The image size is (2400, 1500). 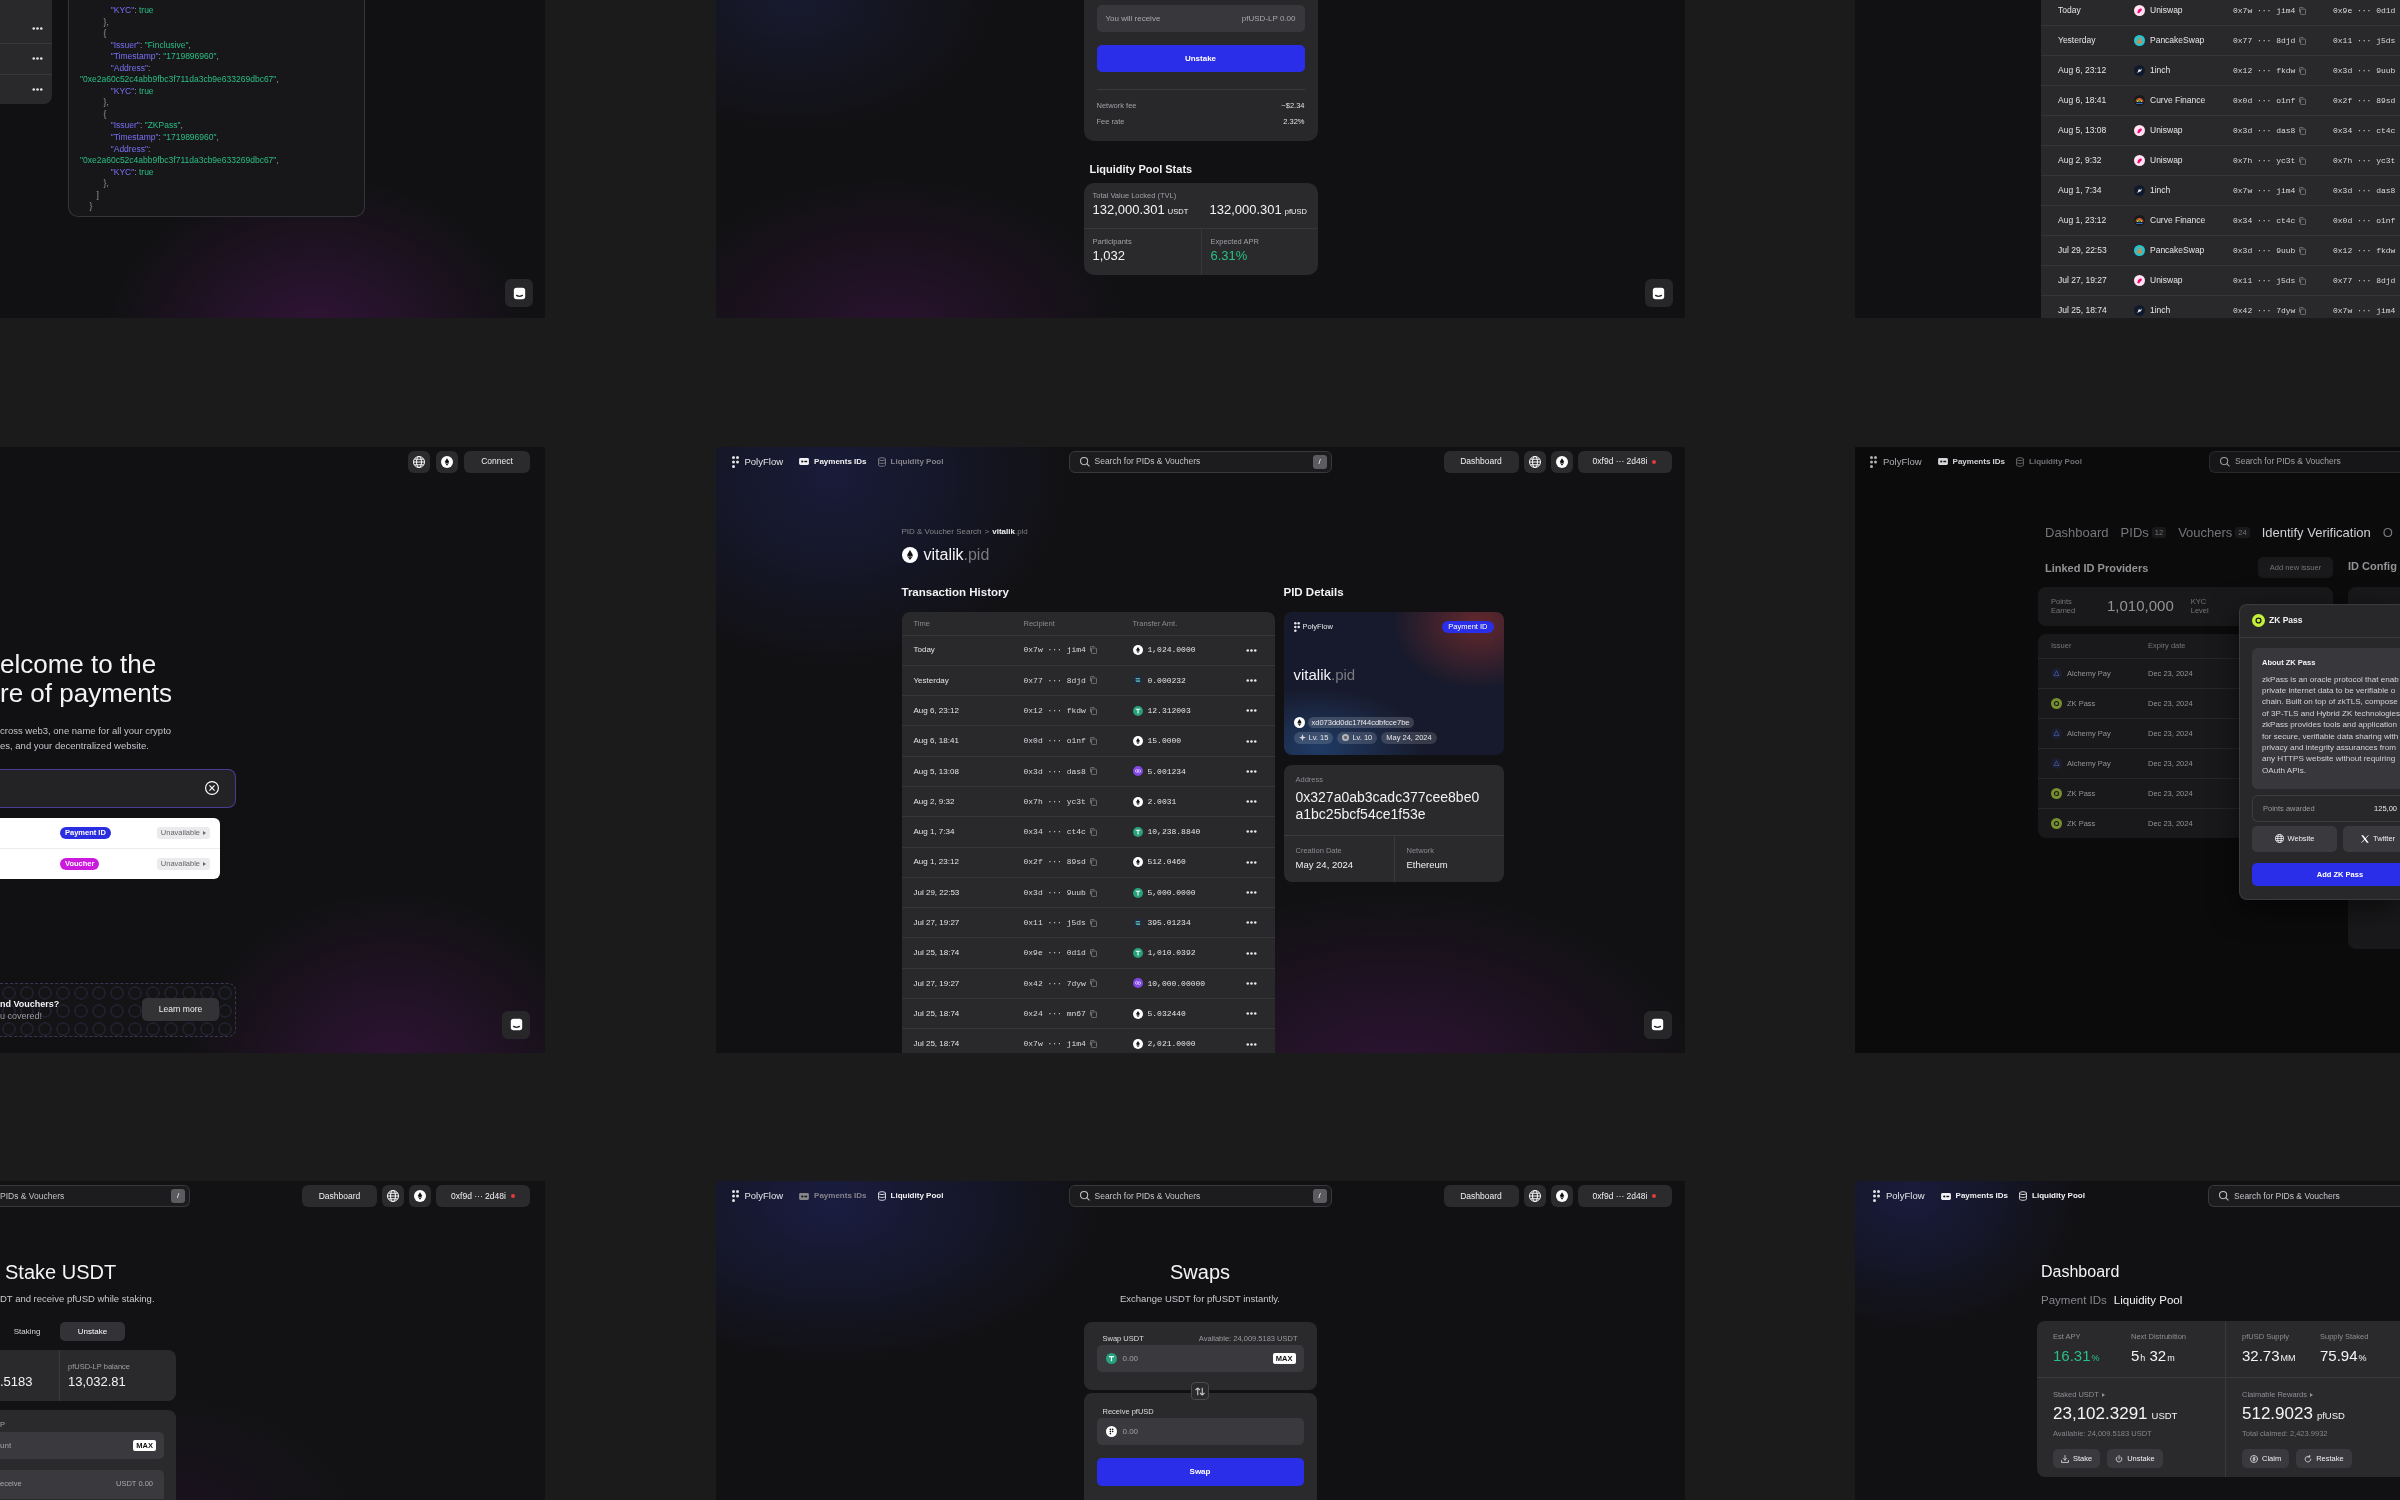 What do you see at coordinates (2264, 130) in the screenshot?
I see `wallet-address: 0x3d ··· das8` at bounding box center [2264, 130].